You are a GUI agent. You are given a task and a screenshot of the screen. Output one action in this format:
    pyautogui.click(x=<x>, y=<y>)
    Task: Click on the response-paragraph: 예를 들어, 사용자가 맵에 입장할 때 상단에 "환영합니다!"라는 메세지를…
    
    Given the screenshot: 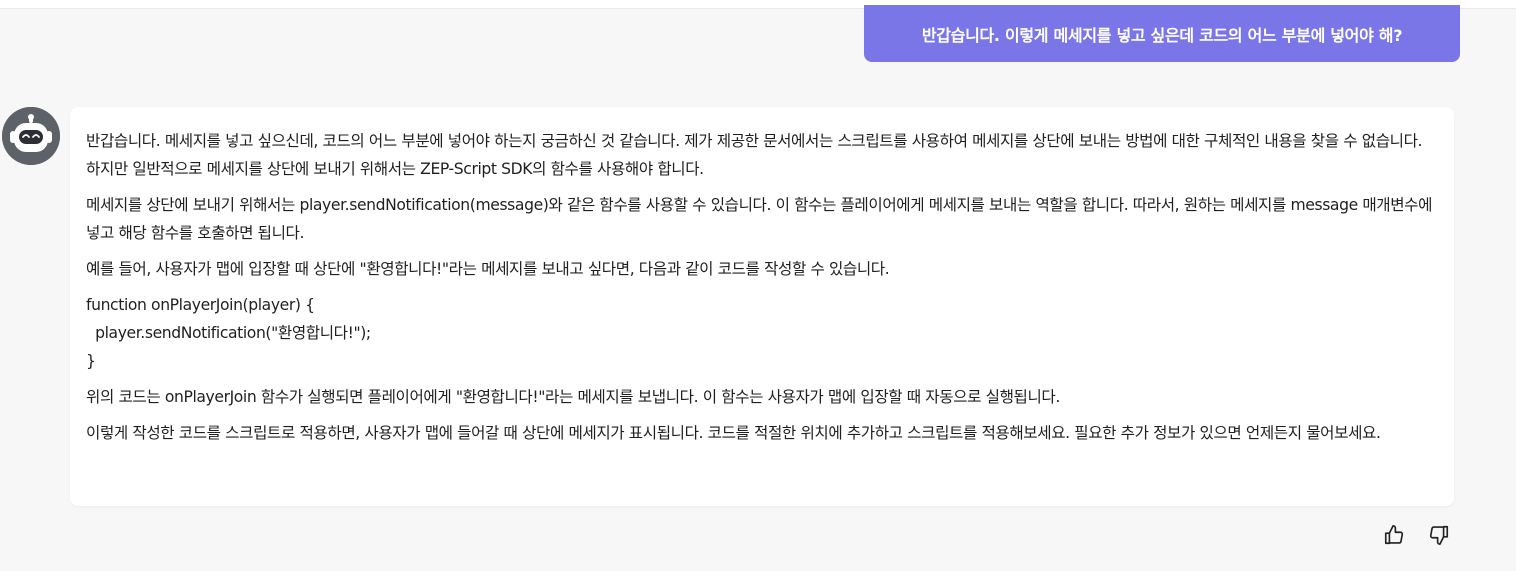 What is the action you would take?
    pyautogui.click(x=488, y=269)
    